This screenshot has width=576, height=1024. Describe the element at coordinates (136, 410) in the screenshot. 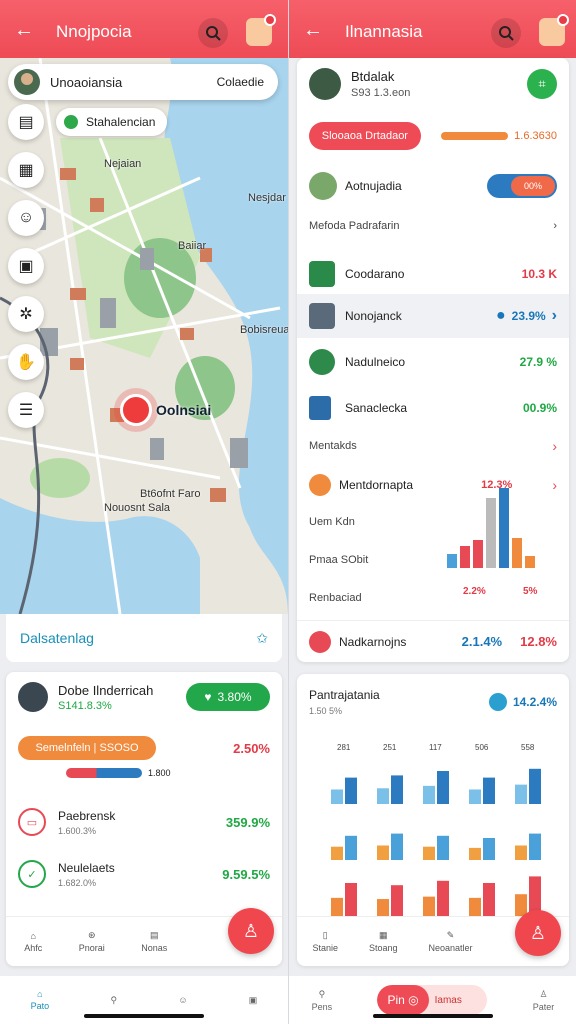

I see `location-pin` at that location.